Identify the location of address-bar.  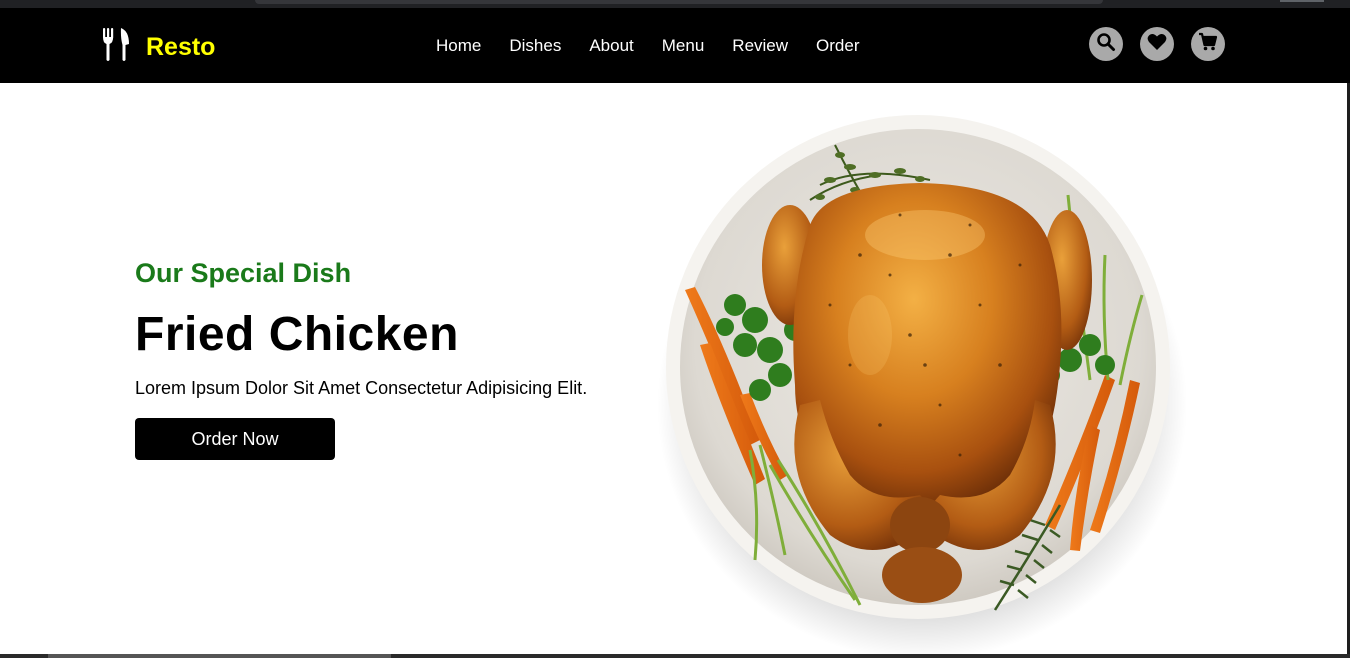
(679, 2).